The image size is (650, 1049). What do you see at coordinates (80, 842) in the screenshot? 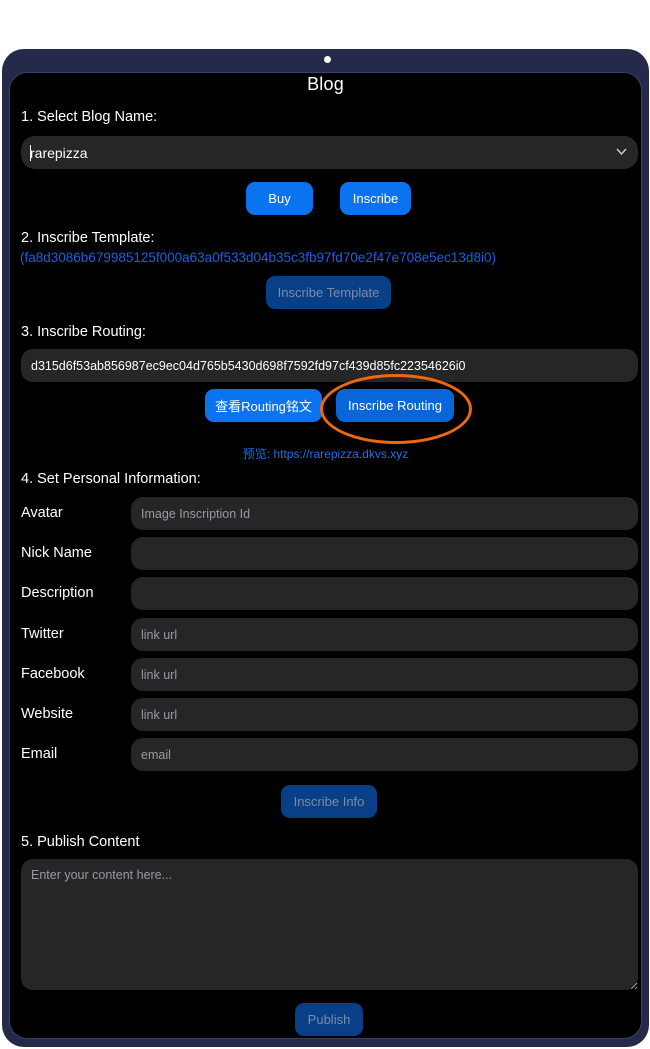
I see `step5-label: 5. Publish Content` at bounding box center [80, 842].